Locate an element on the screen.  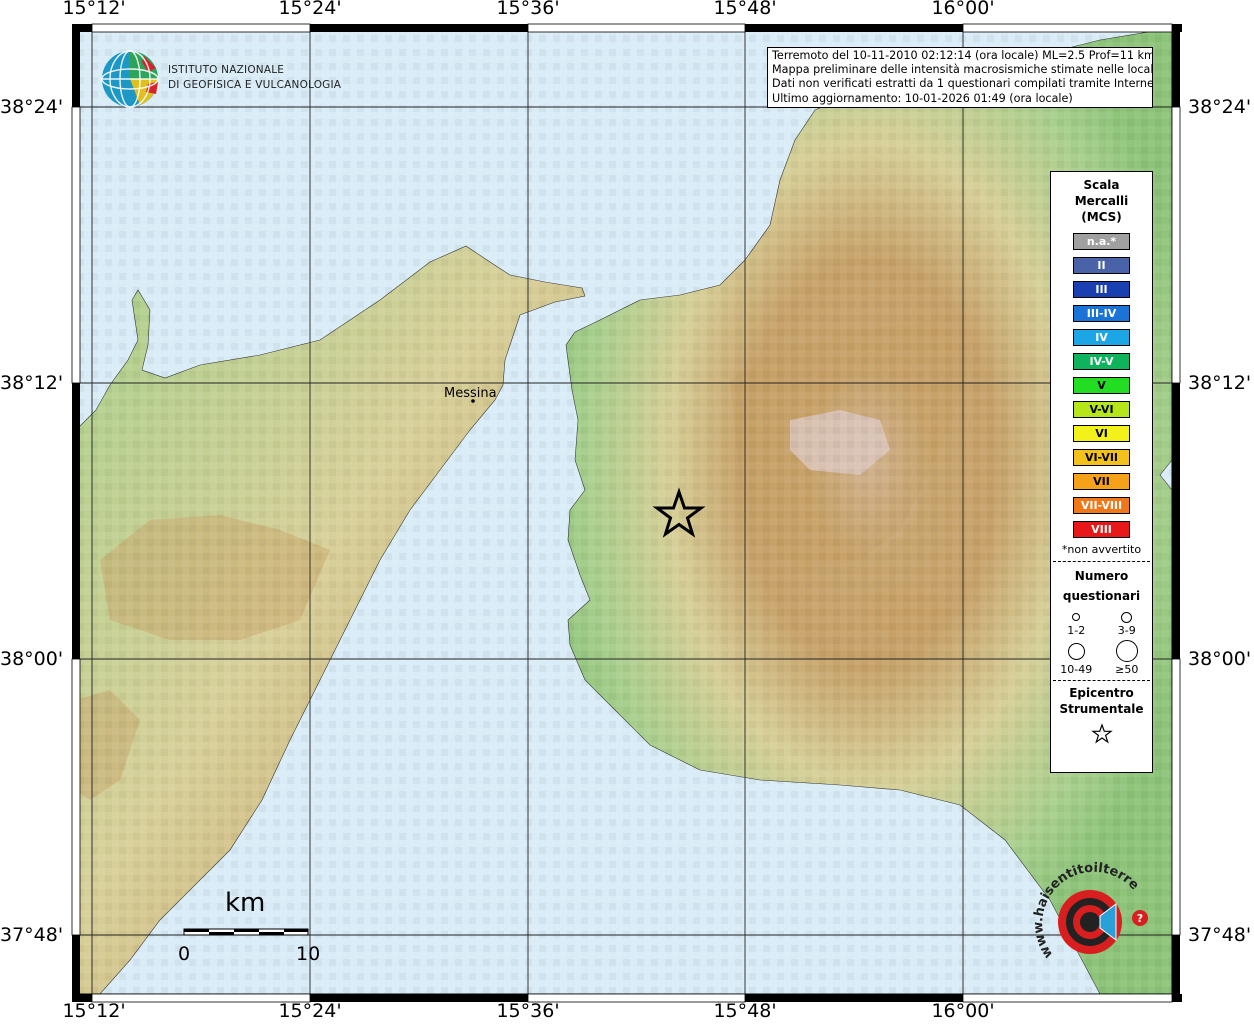
circle-small-icon is located at coordinates (1076, 617).